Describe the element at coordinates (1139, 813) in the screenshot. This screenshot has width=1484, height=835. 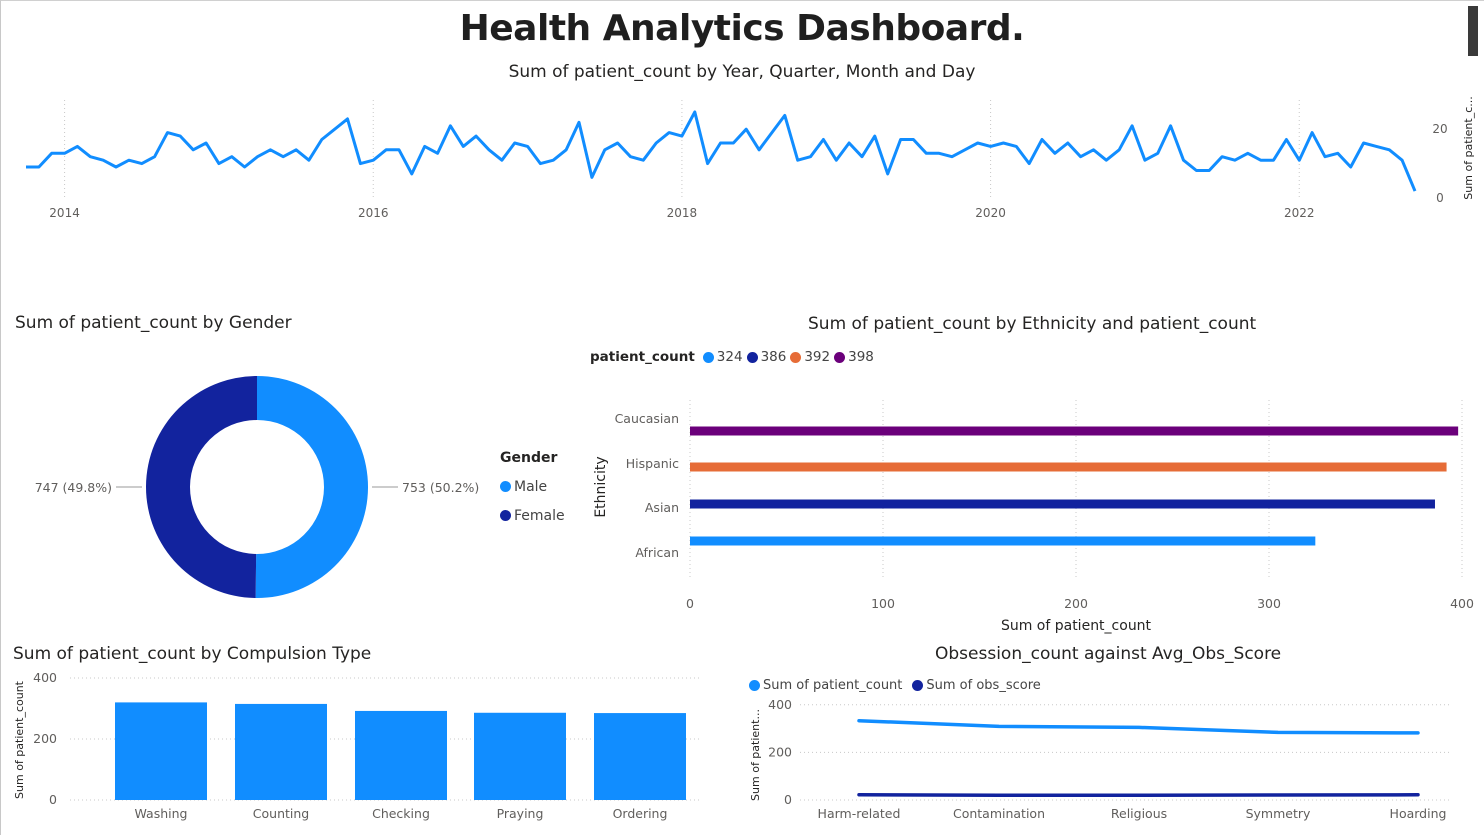
I see `obsession-x-tick-label: Religious` at that location.